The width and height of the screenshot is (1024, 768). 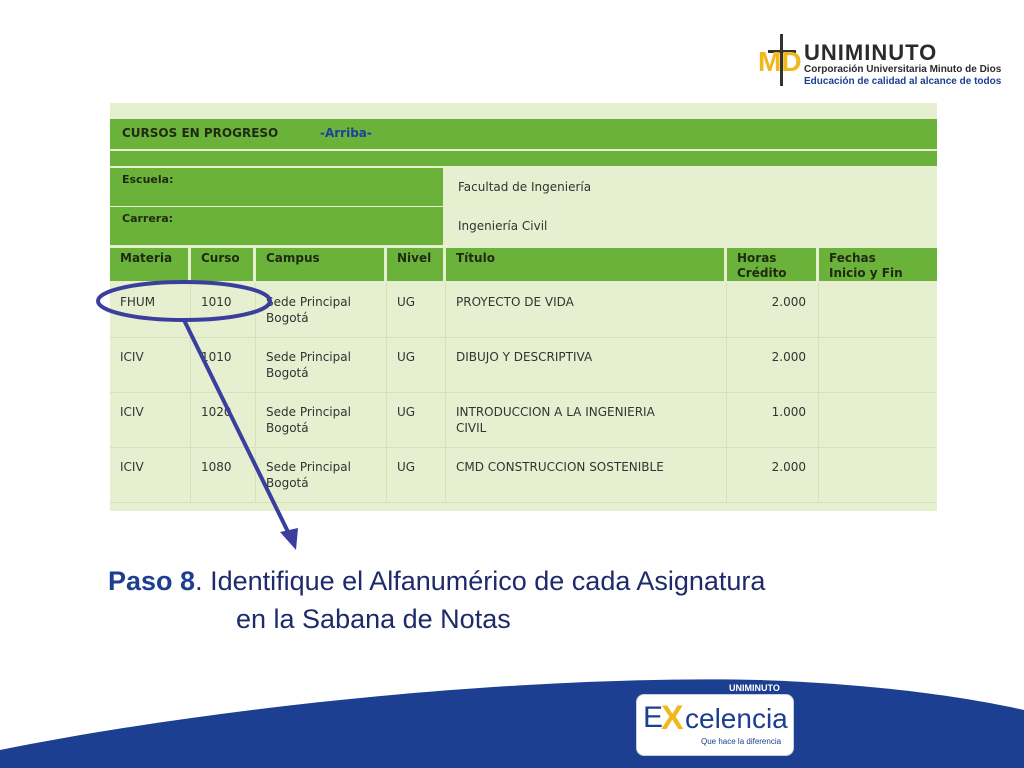 I want to click on carrera-value-cell: Ingeniería Civil, so click(x=691, y=226).